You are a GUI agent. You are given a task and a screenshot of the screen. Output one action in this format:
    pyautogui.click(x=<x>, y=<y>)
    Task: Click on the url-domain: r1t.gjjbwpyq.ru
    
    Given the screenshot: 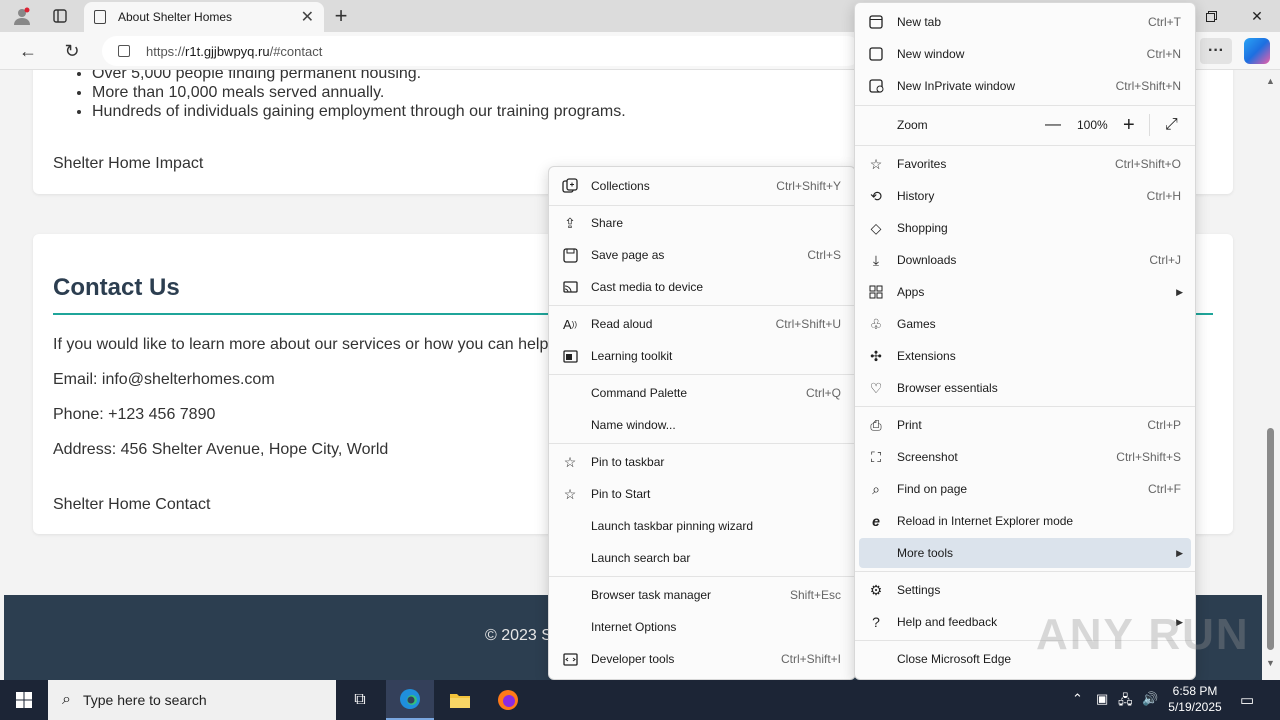 What is the action you would take?
    pyautogui.click(x=227, y=51)
    